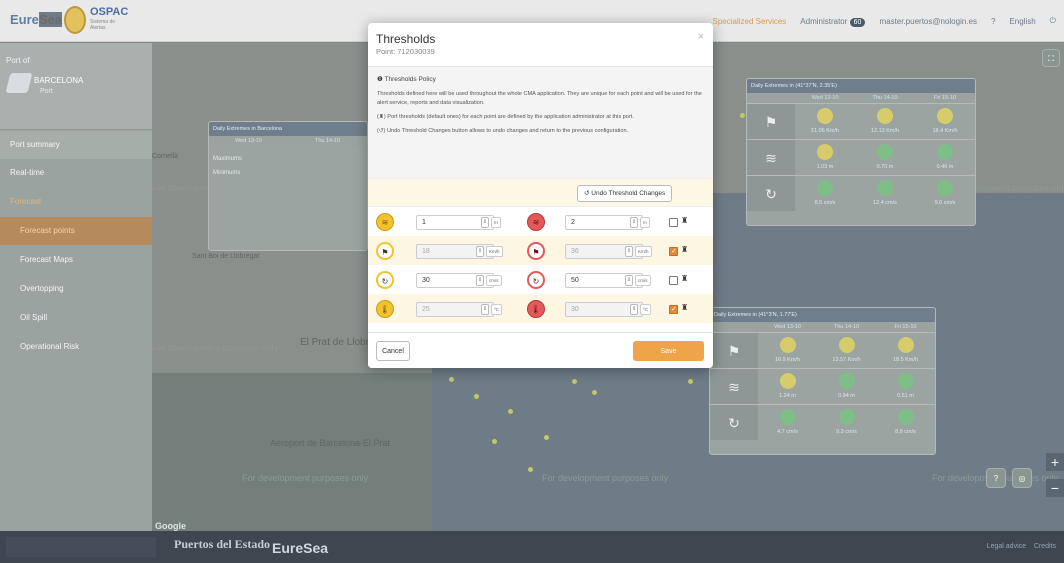  I want to click on sidebar-item-oil-spill: Oil Spill, so click(76, 318).